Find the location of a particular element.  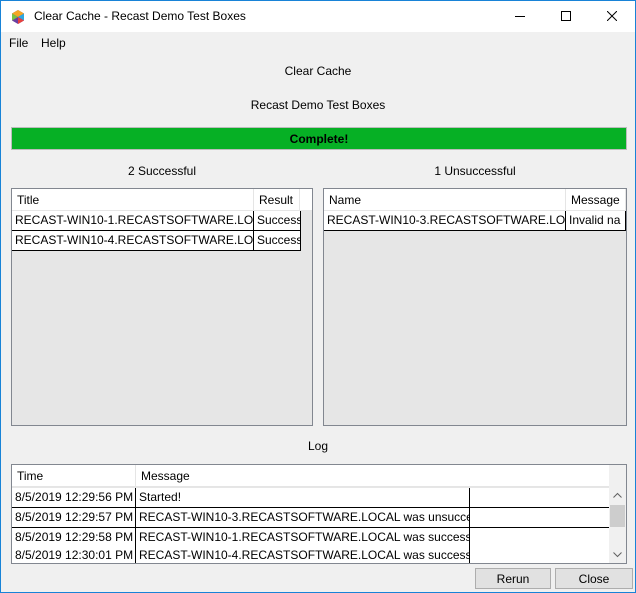

scroll-down-icon is located at coordinates (617, 554).